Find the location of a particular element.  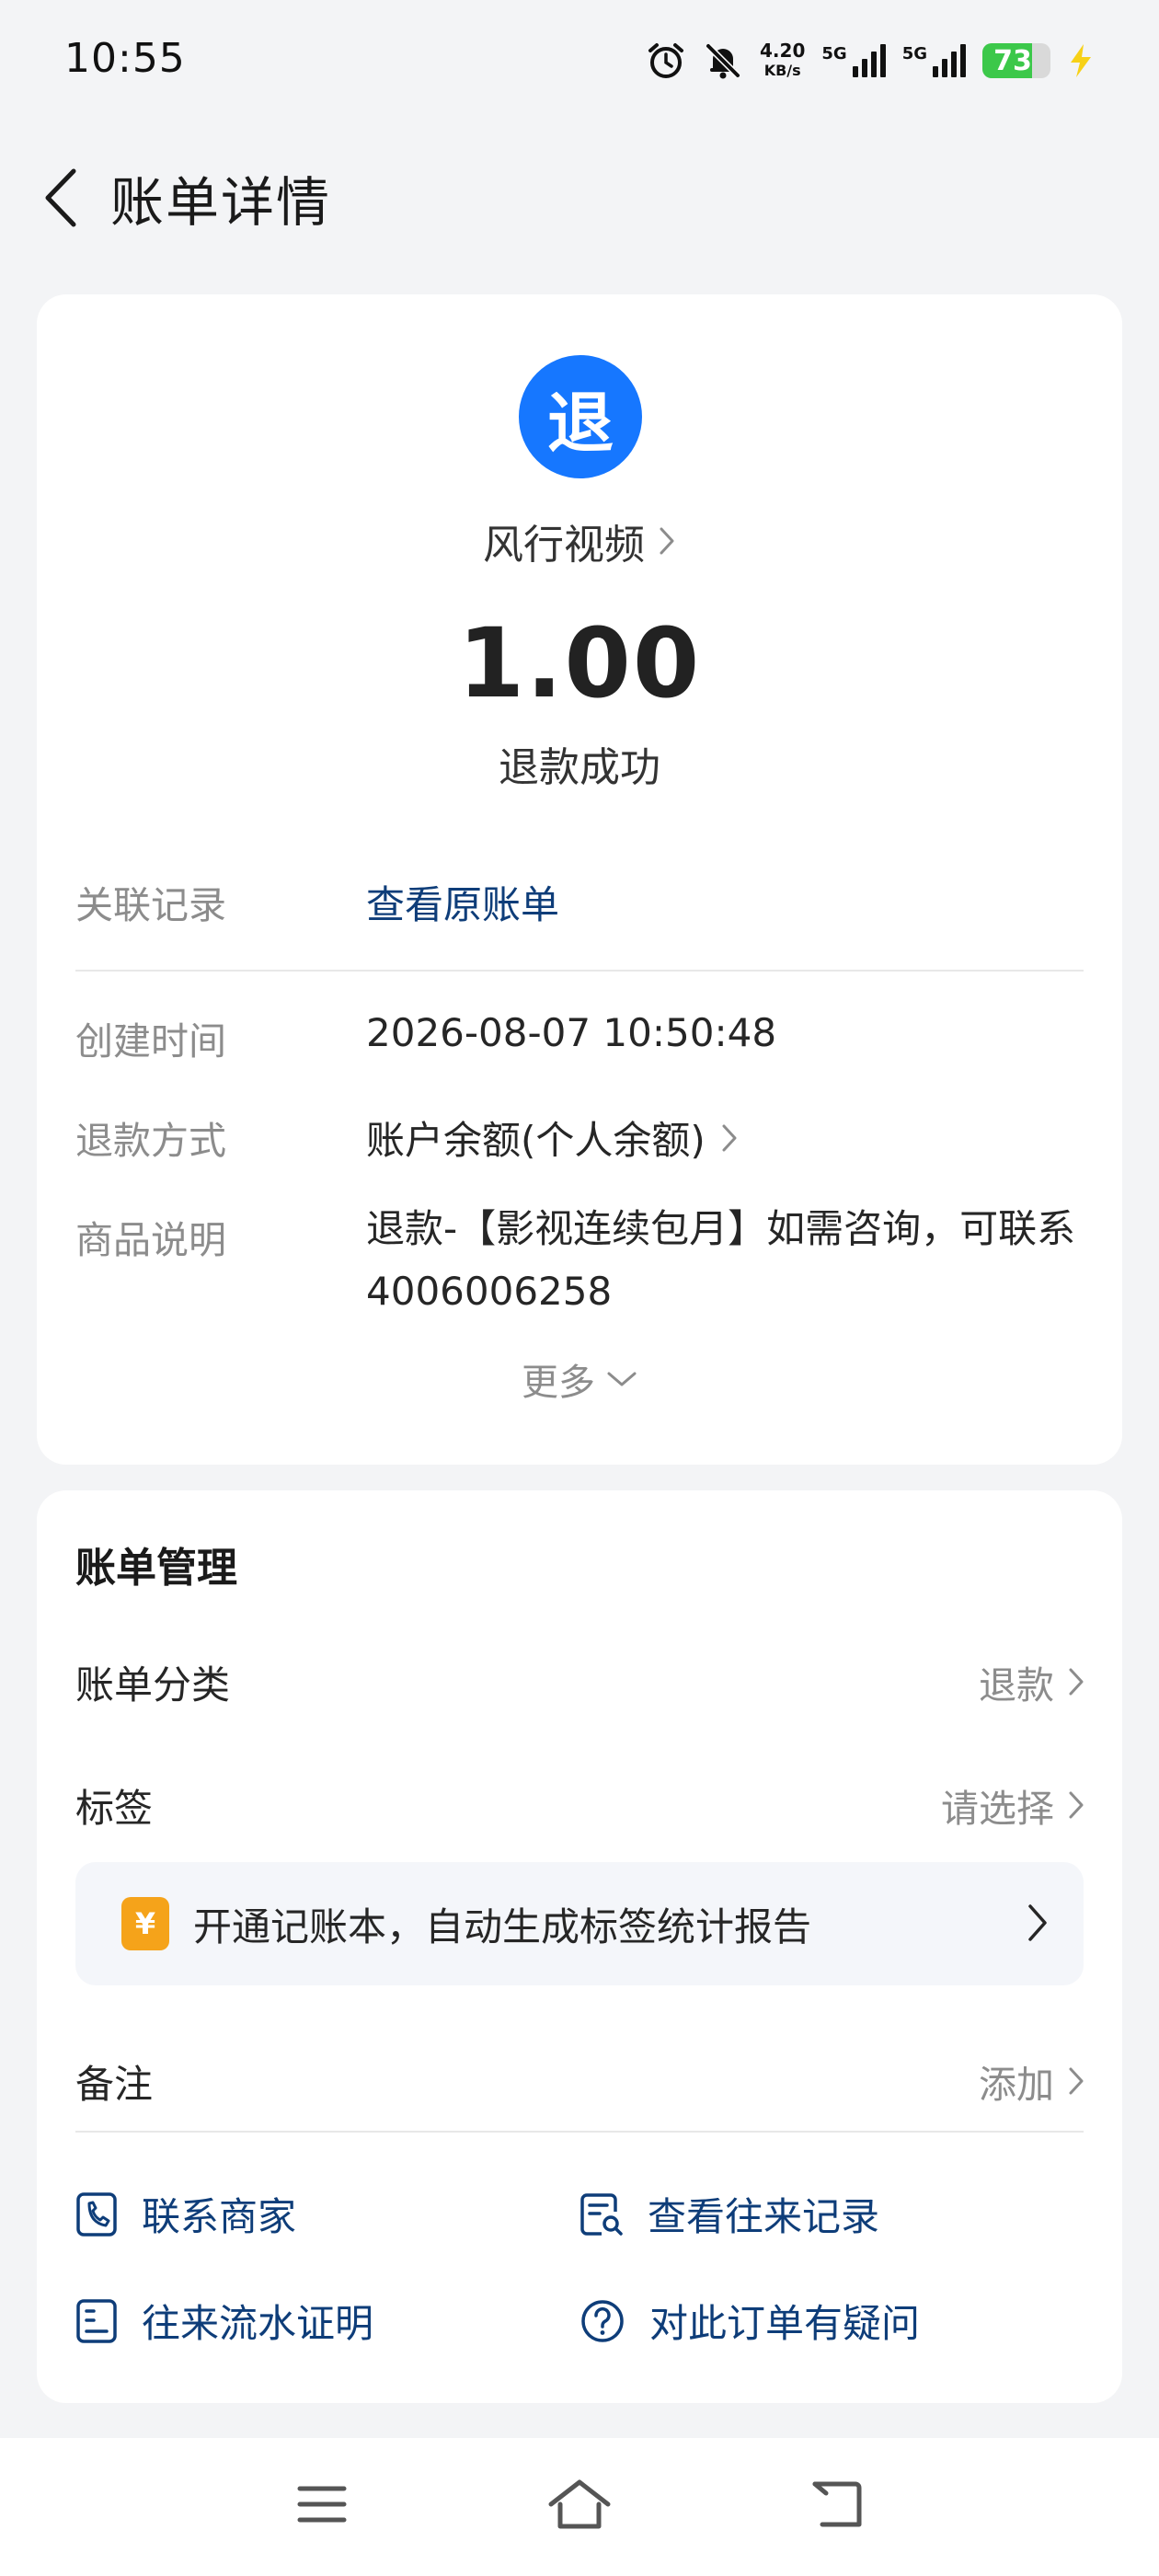

created-time-label: 创建时间 is located at coordinates (150, 1041).